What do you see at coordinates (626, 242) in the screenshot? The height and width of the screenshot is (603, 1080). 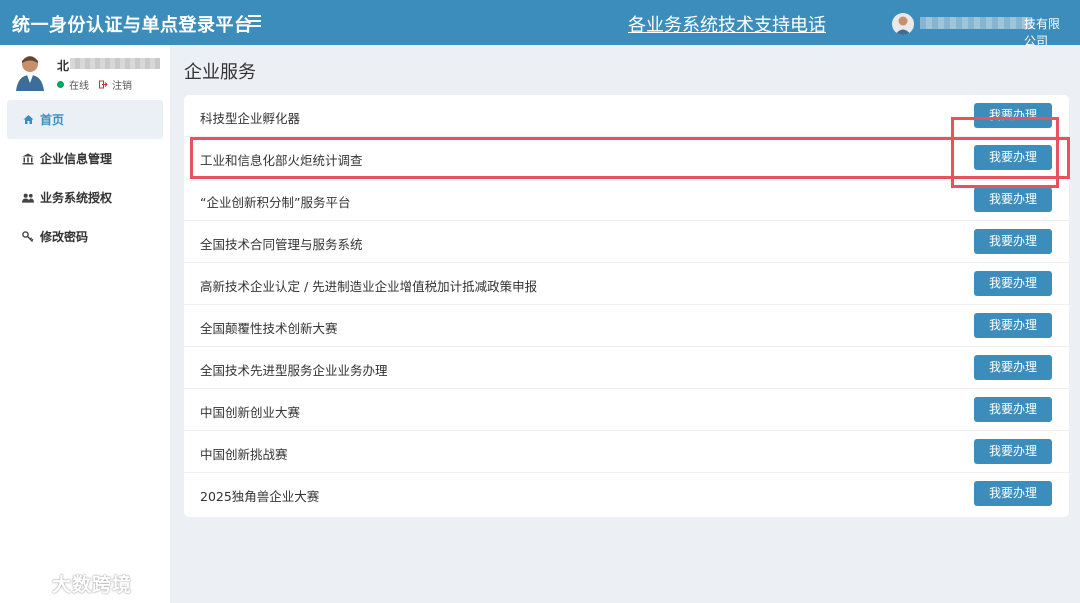 I see `list-item: 全国技术合同管理与服务系统 我要办理` at bounding box center [626, 242].